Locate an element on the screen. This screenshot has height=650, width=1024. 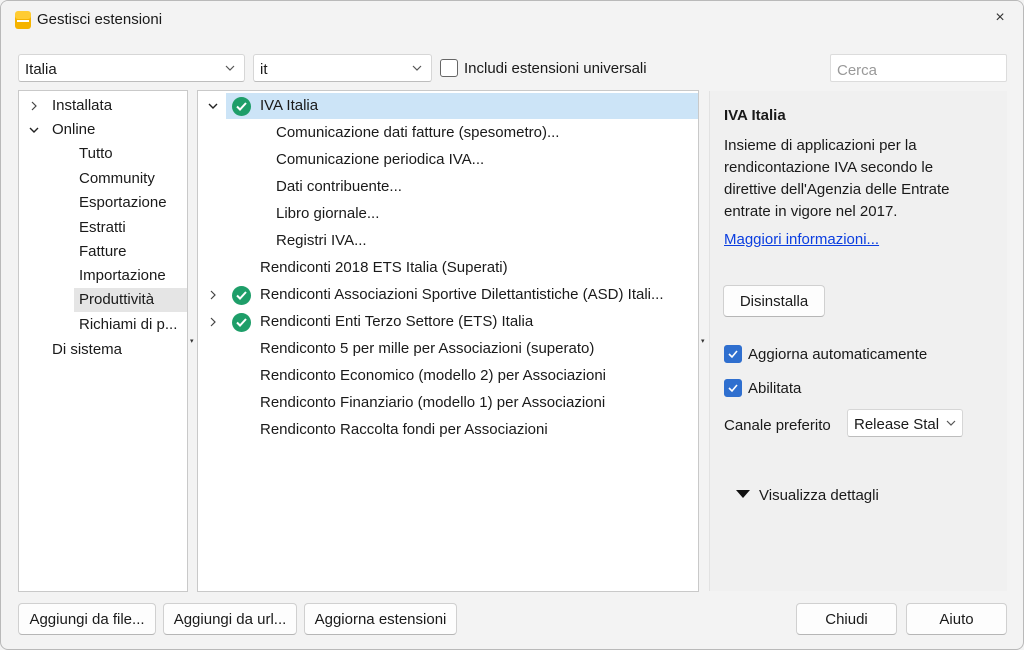
extension-row: Rendiconti 2018 ETS Italia (Superati) is located at coordinates (478, 268).